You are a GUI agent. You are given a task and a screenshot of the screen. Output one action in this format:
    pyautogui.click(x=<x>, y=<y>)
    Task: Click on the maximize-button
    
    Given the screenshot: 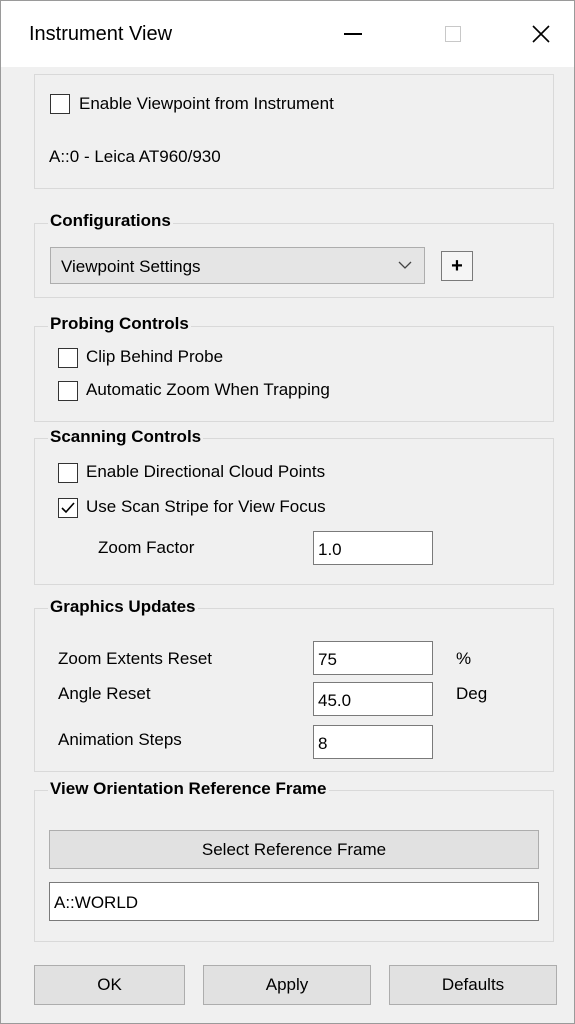 What is the action you would take?
    pyautogui.click(x=453, y=34)
    